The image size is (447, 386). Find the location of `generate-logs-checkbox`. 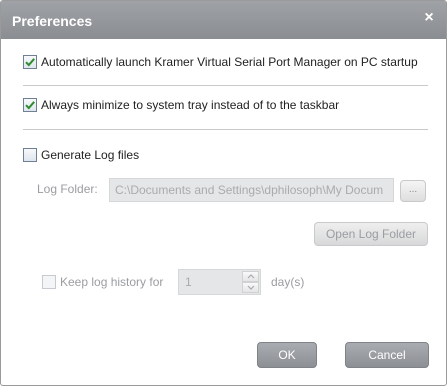

generate-logs-checkbox is located at coordinates (30, 155).